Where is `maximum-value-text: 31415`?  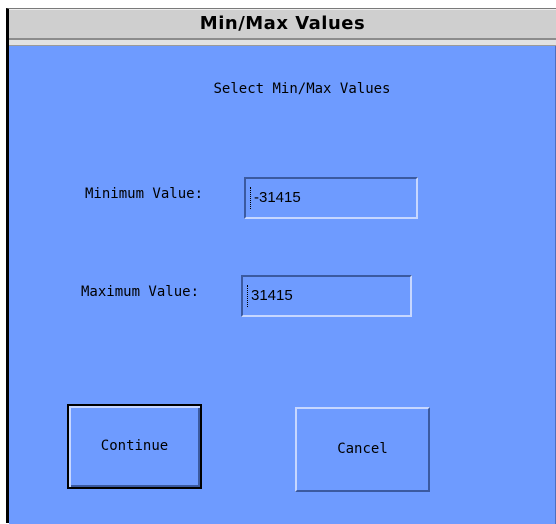 maximum-value-text: 31415 is located at coordinates (272, 295).